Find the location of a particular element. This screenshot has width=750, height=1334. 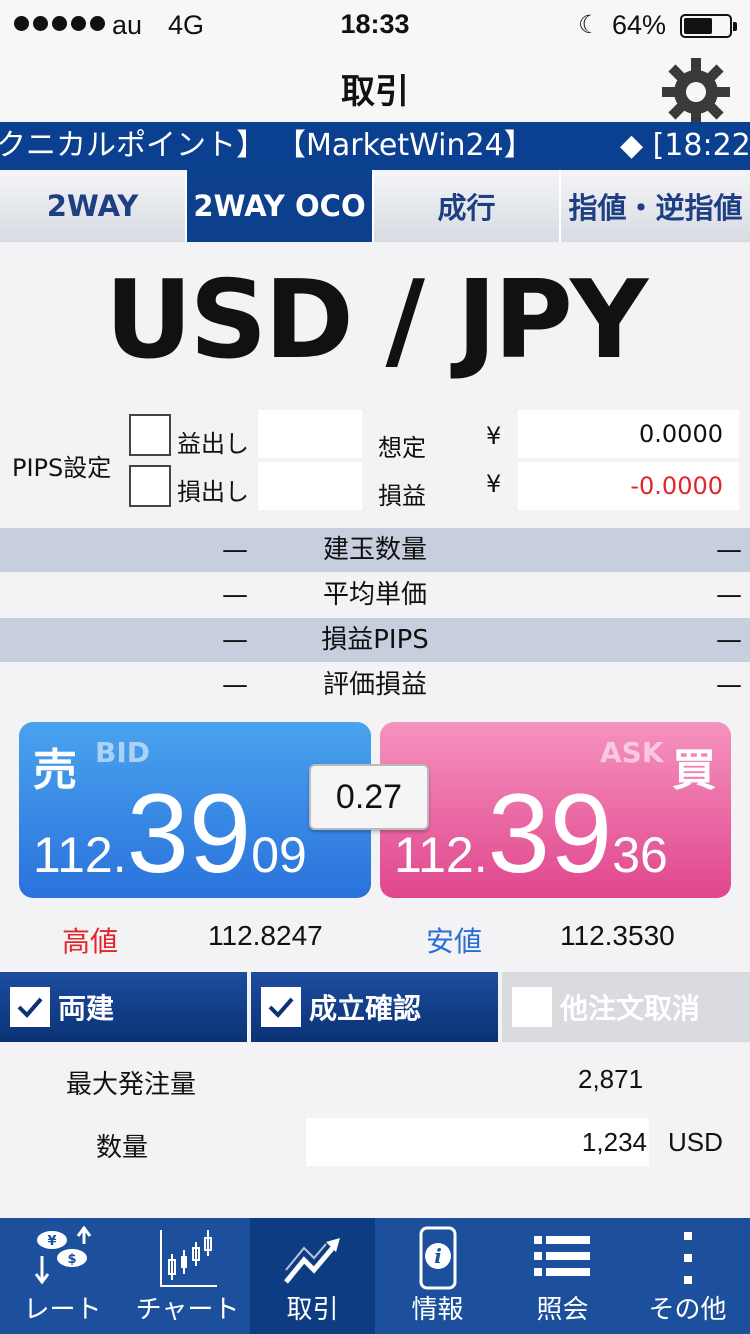

row-label: 損益PIPS is located at coordinates (375, 640).